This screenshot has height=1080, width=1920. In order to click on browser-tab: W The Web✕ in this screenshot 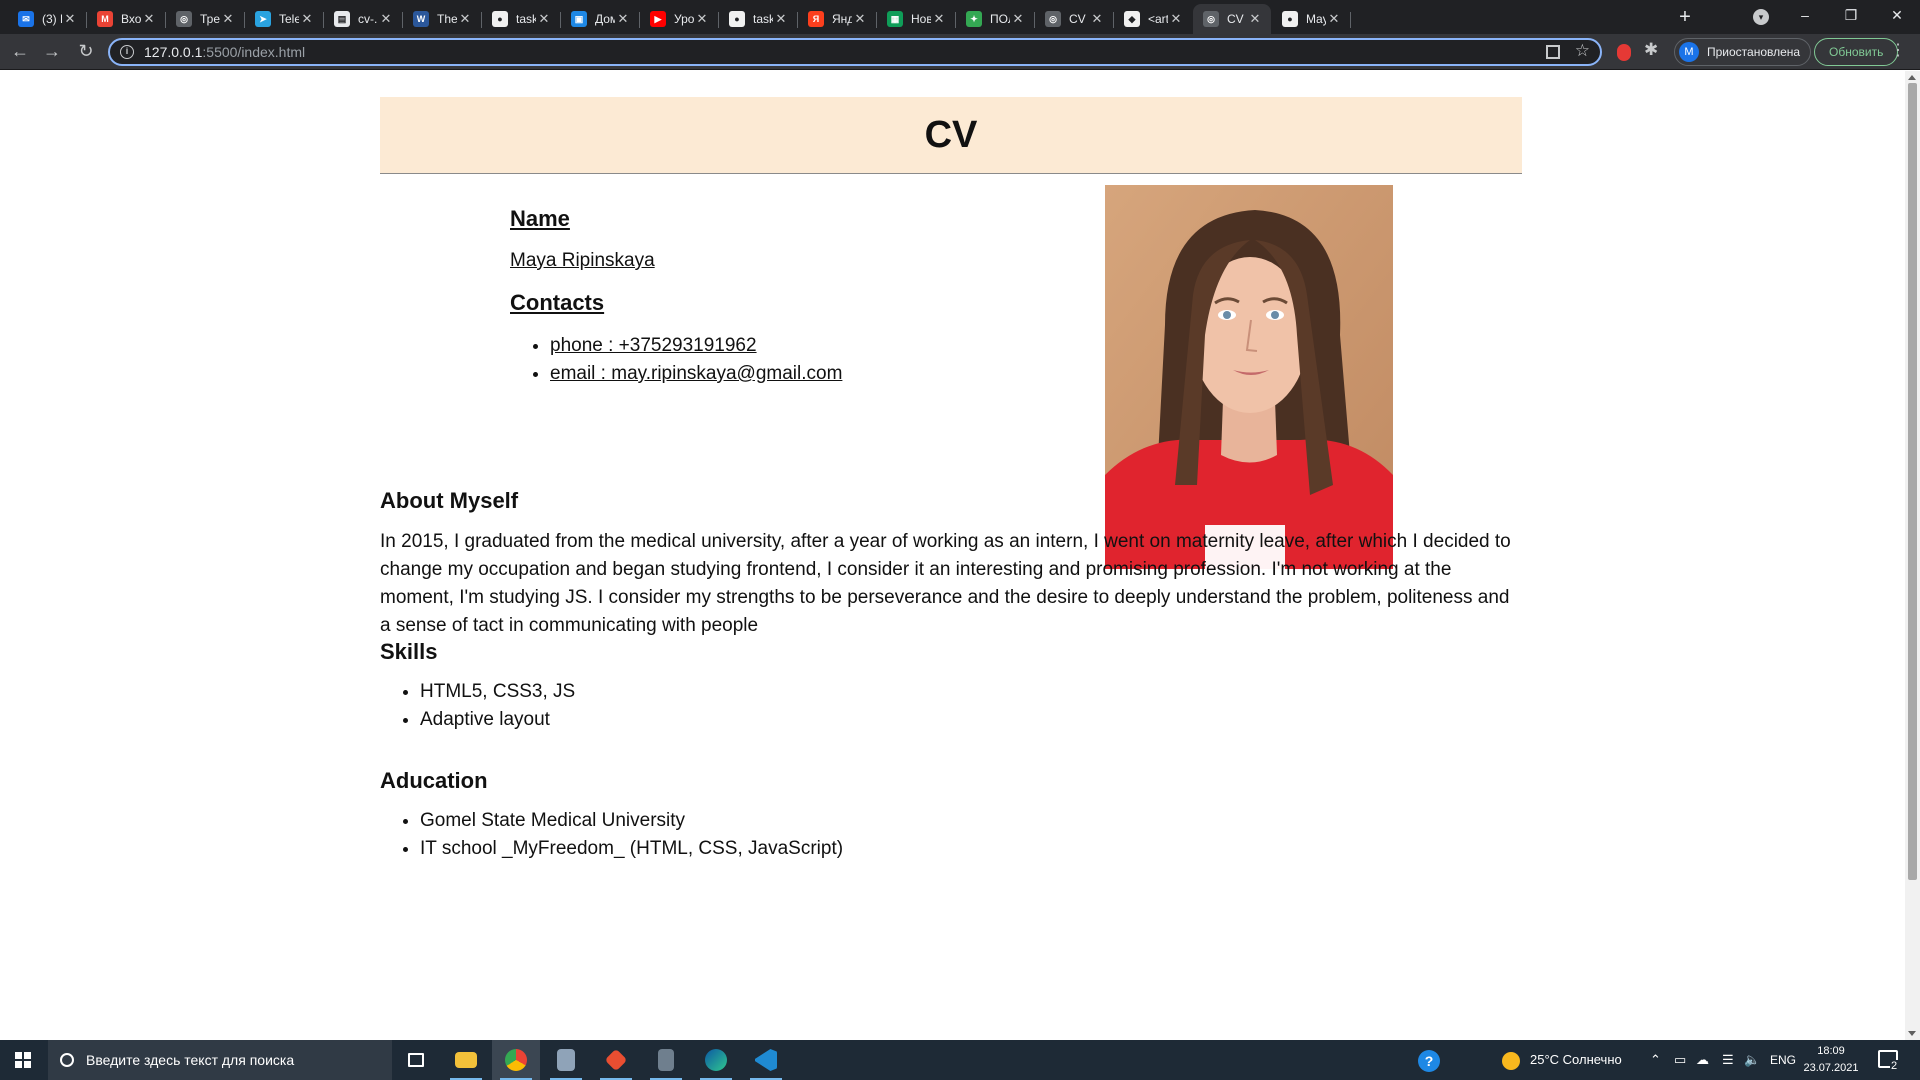, I will do `click(442, 19)`.